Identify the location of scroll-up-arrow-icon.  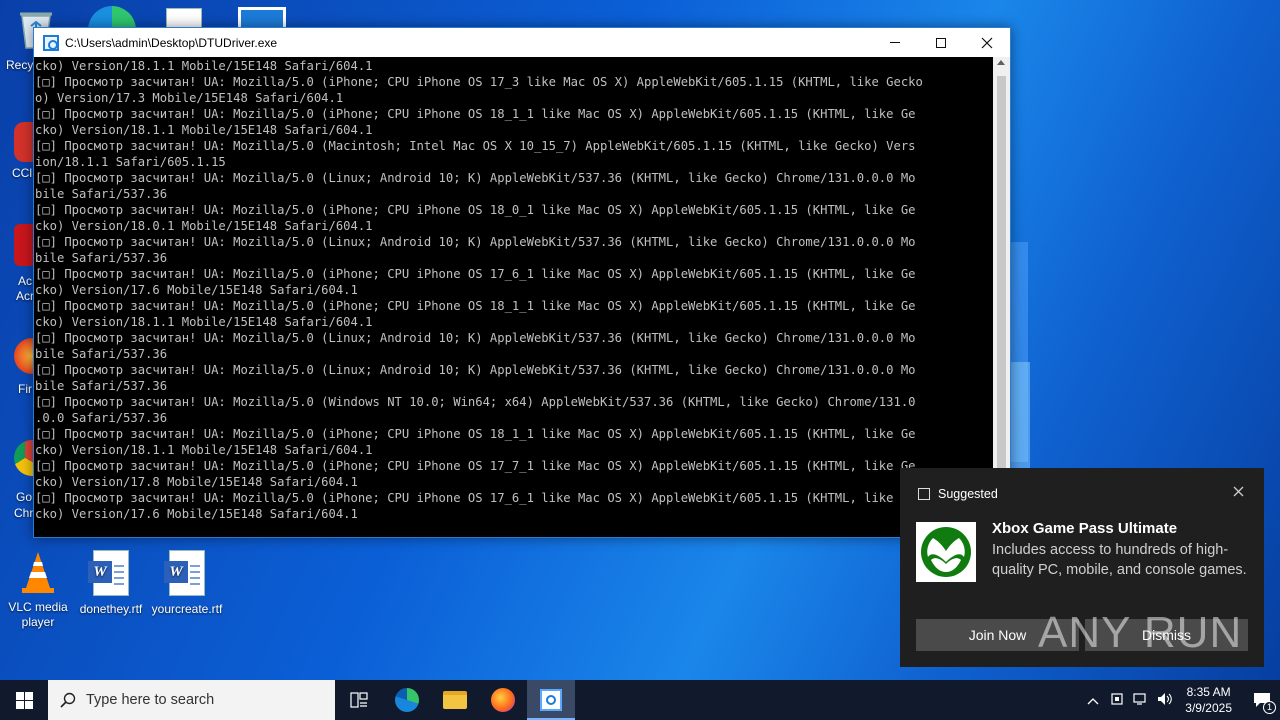
(1001, 62).